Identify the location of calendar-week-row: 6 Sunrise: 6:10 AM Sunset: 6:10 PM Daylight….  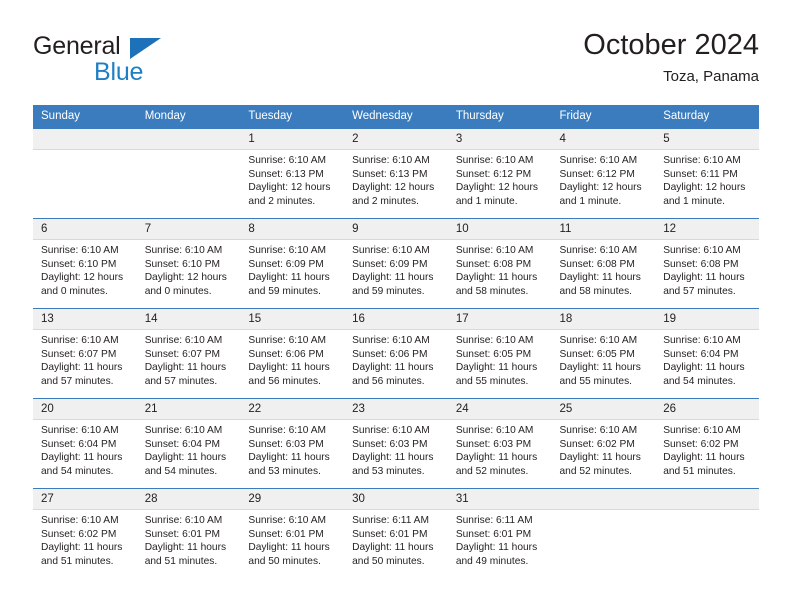
(396, 263).